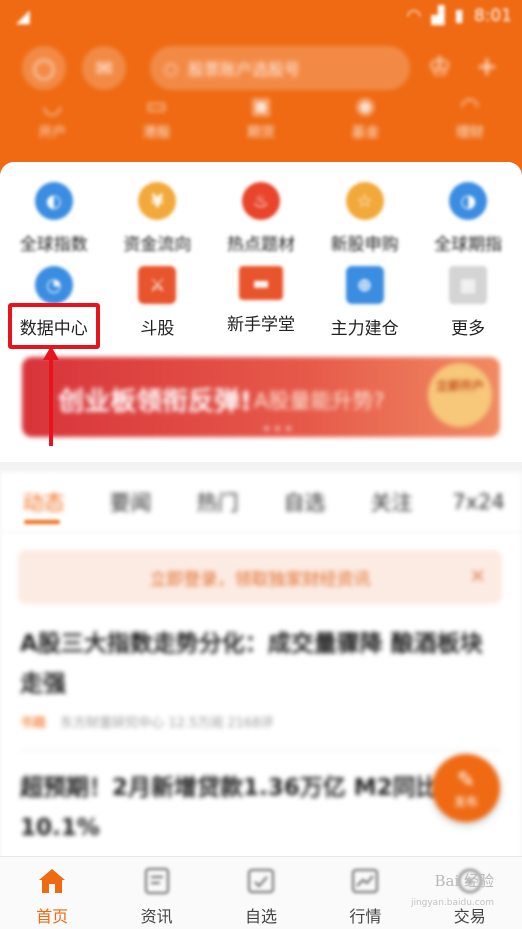 The height and width of the screenshot is (929, 522). What do you see at coordinates (52, 881) in the screenshot?
I see `home-icon` at bounding box center [52, 881].